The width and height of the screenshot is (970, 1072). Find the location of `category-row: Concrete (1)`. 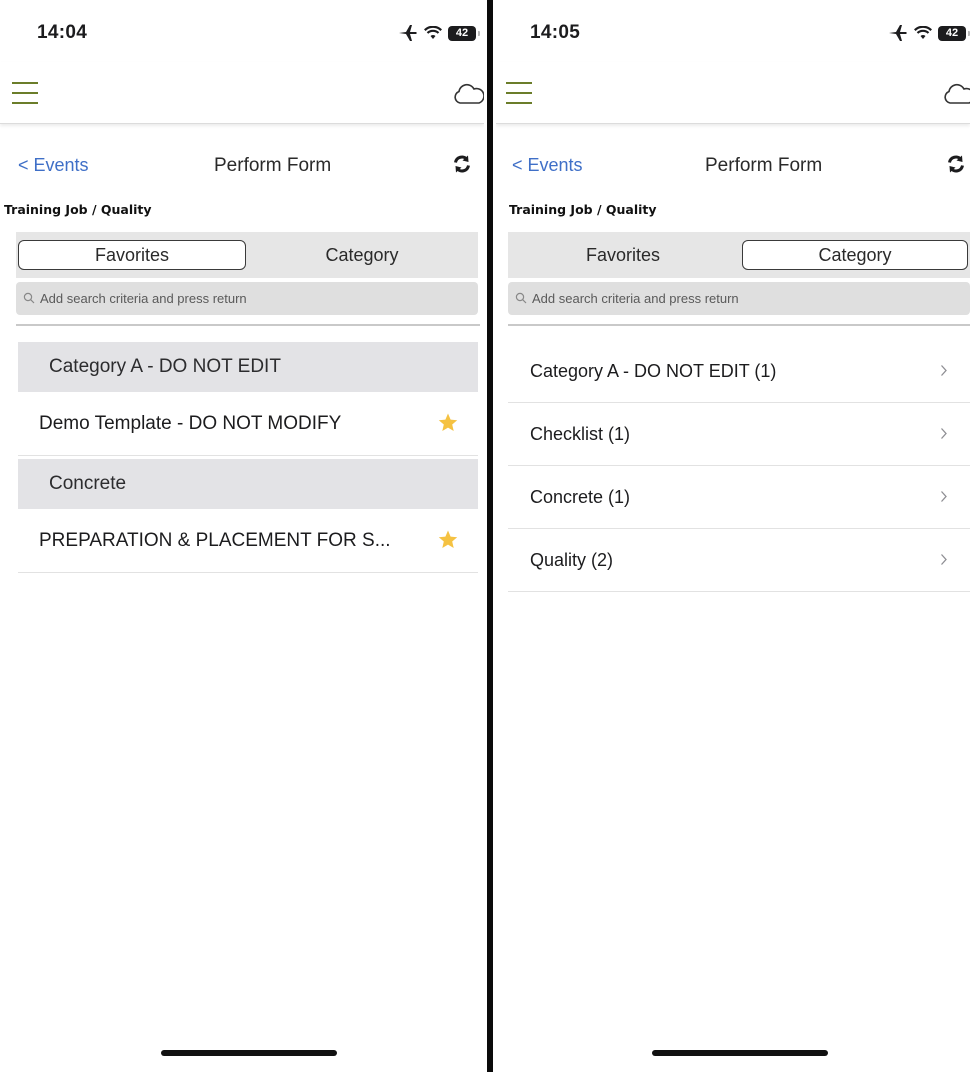

category-row: Concrete (1) is located at coordinates (739, 497).